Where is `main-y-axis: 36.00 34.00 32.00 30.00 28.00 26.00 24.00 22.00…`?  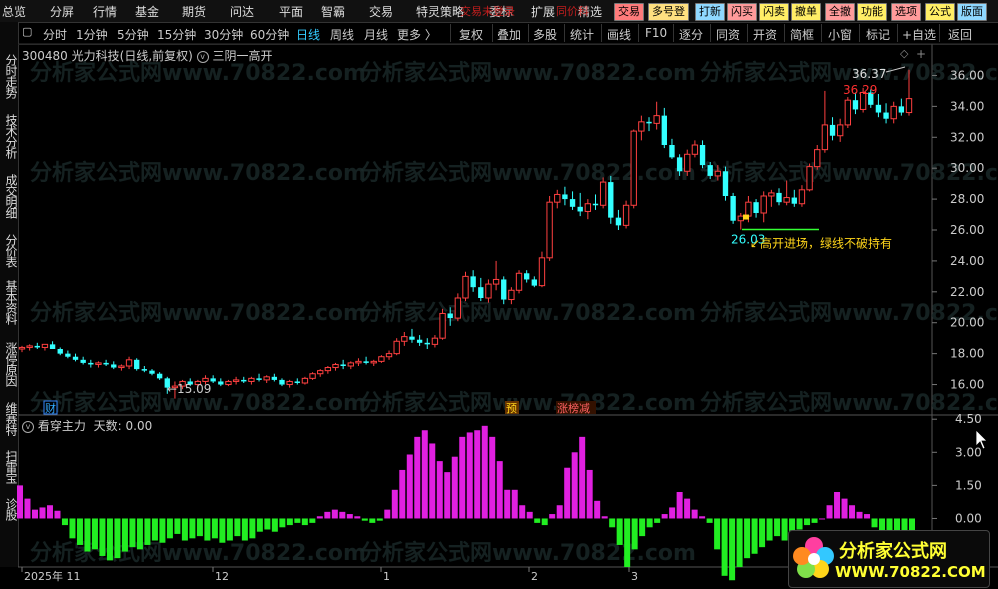
main-y-axis: 36.00 34.00 32.00 30.00 28.00 26.00 24.00 22.00… is located at coordinates (958, 230).